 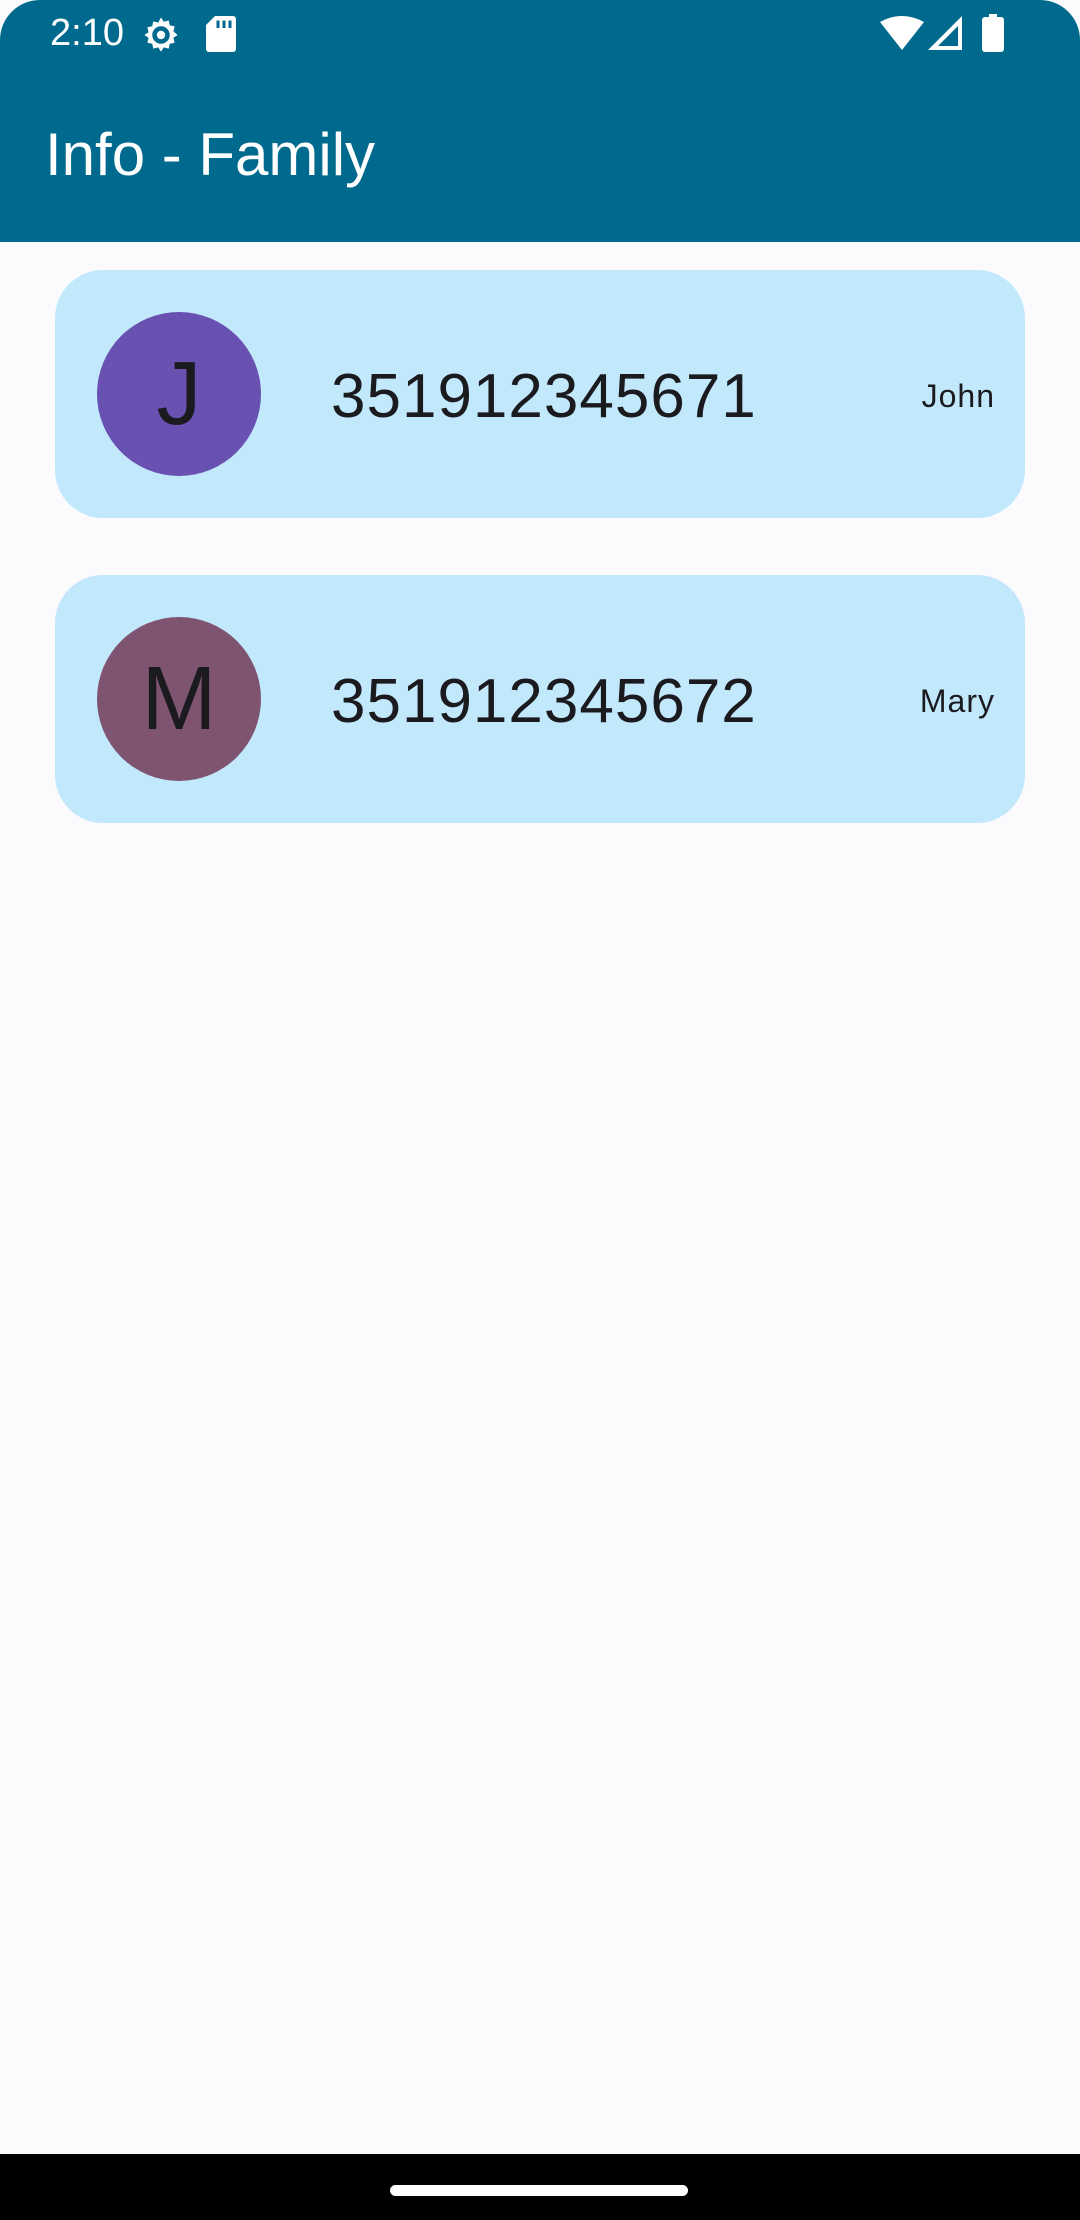 What do you see at coordinates (540, 33) in the screenshot?
I see `status-bar: 2:10` at bounding box center [540, 33].